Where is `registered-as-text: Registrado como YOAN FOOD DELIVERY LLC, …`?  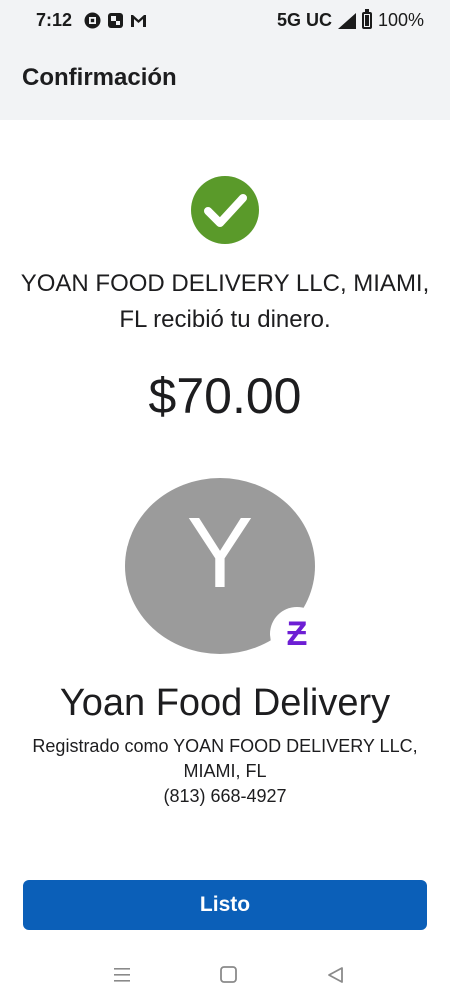
registered-as-text: Registrado como YOAN FOOD DELIVERY LLC, … is located at coordinates (225, 758).